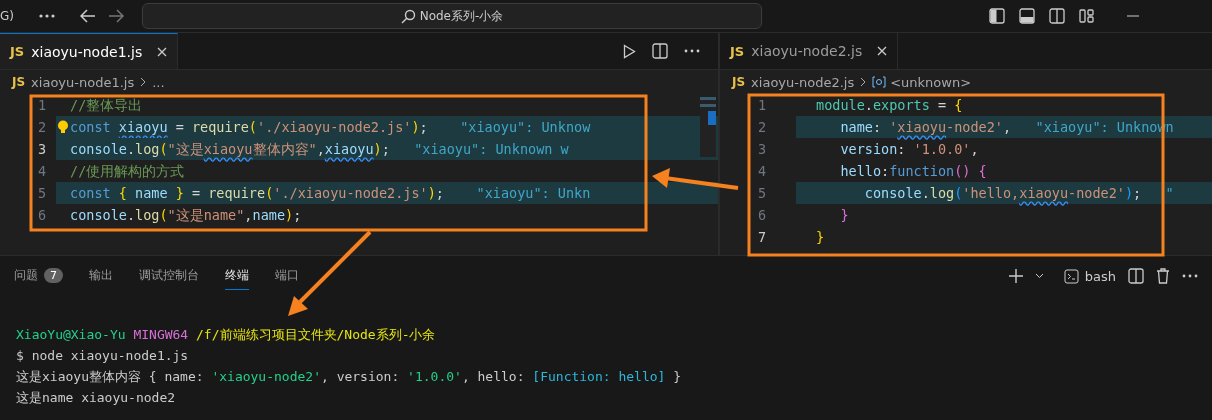  What do you see at coordinates (1057, 16) in the screenshot?
I see `split-layout-icon` at bounding box center [1057, 16].